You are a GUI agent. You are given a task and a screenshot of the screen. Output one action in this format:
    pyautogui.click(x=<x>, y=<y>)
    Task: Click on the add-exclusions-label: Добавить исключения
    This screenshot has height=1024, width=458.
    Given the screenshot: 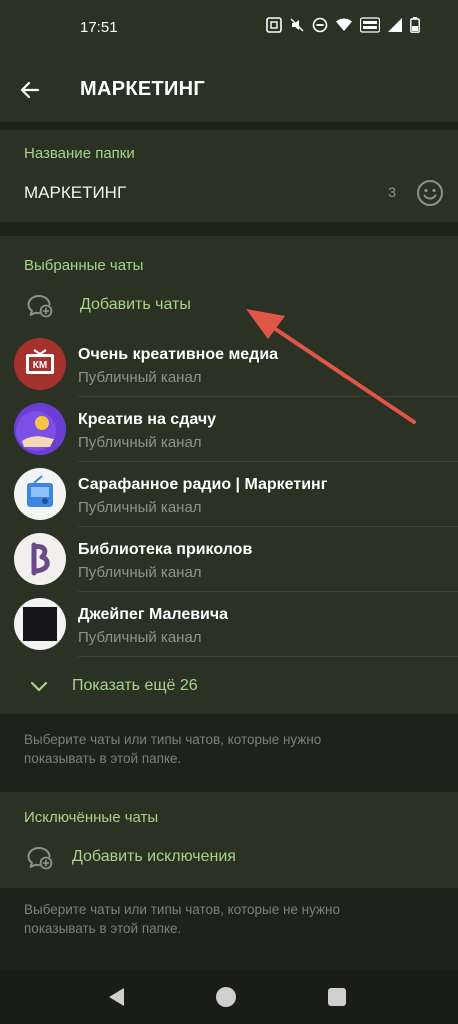 What is the action you would take?
    pyautogui.click(x=154, y=856)
    